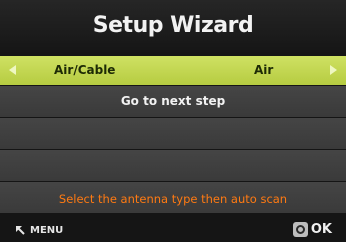 The height and width of the screenshot is (242, 346). What do you see at coordinates (20, 230) in the screenshot?
I see `return-arrow-icon` at bounding box center [20, 230].